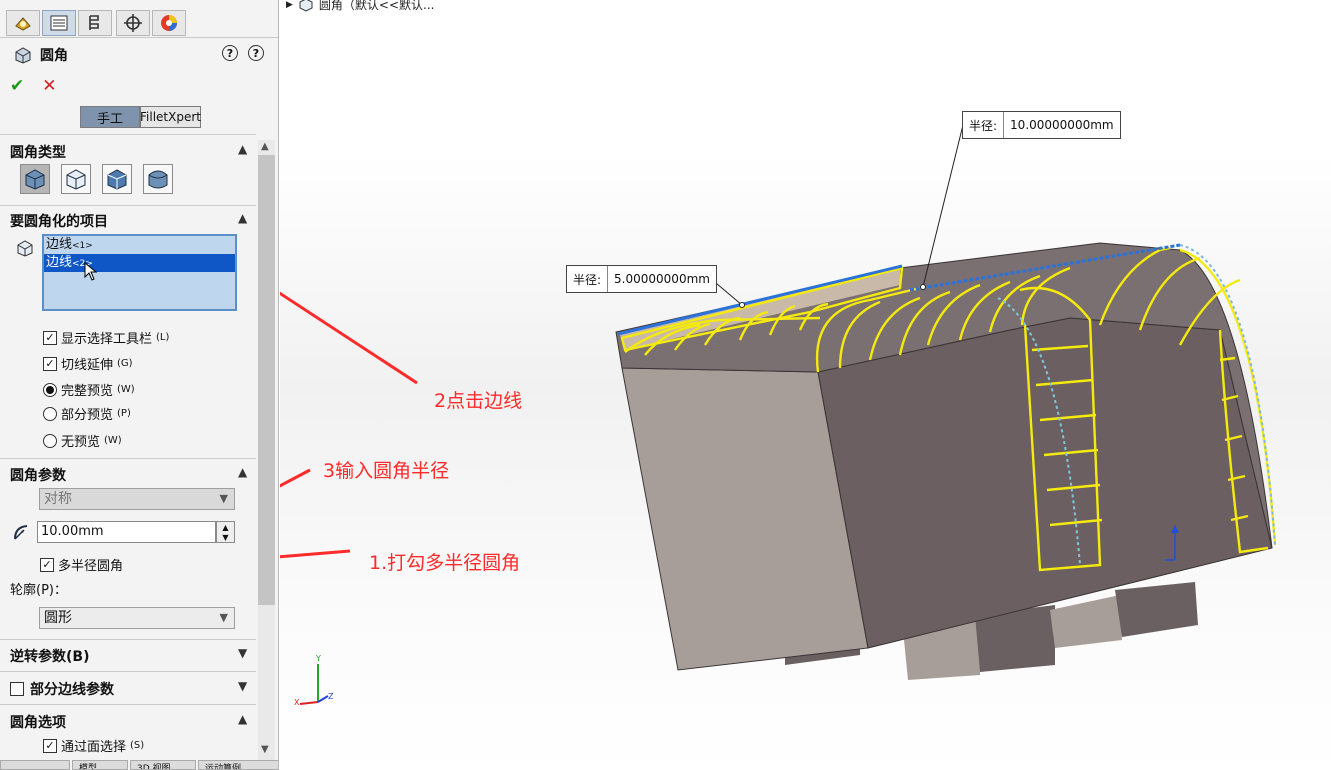 This screenshot has width=1331, height=770. What do you see at coordinates (225, 527) in the screenshot?
I see `spin-up-icon: ▲` at bounding box center [225, 527].